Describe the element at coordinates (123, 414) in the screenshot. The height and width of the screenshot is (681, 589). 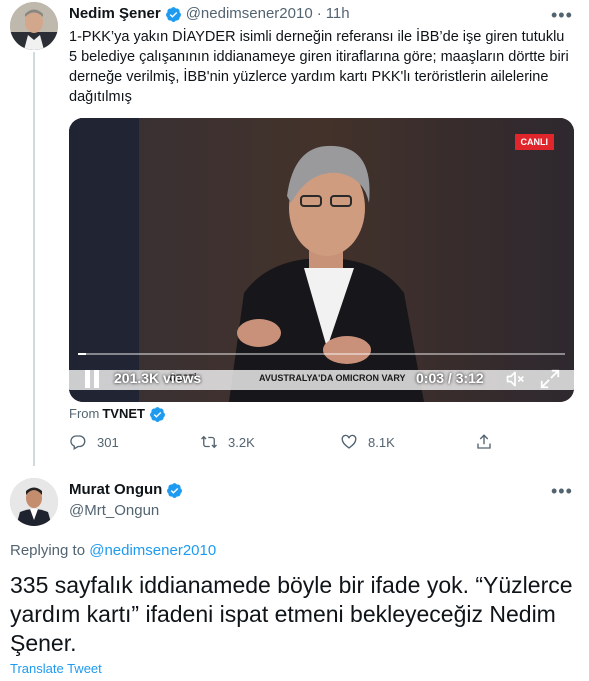
I see `source-name: TVNET` at that location.